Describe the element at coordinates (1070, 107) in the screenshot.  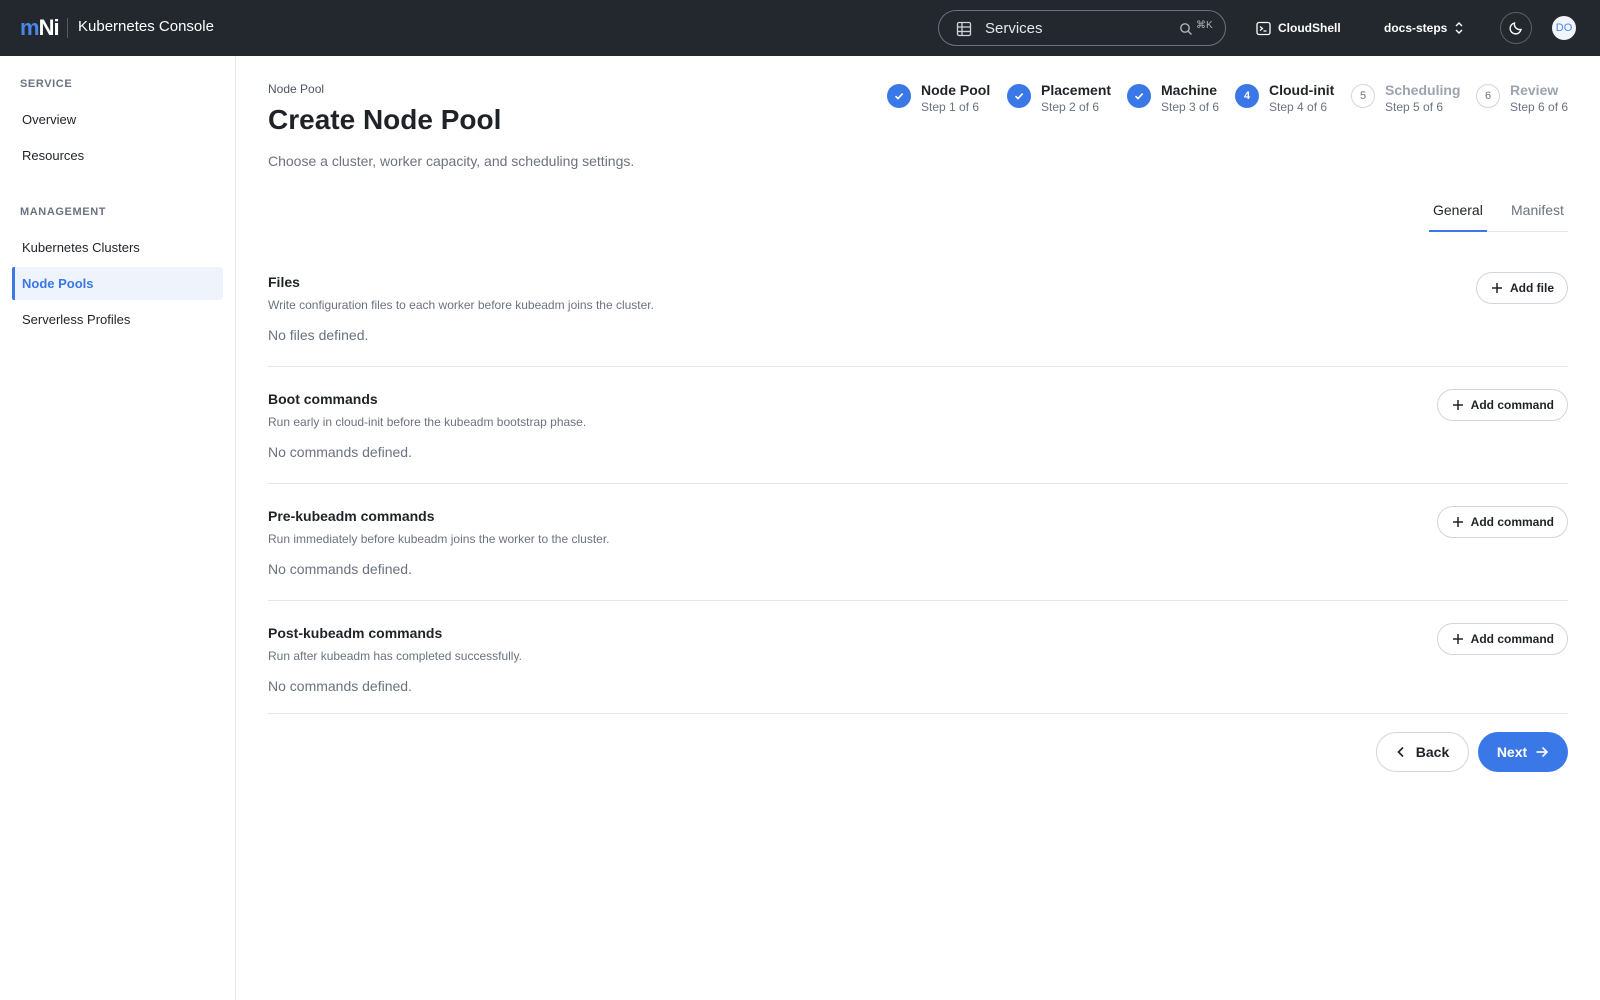
I see `step-sub: Step 2 of 6` at that location.